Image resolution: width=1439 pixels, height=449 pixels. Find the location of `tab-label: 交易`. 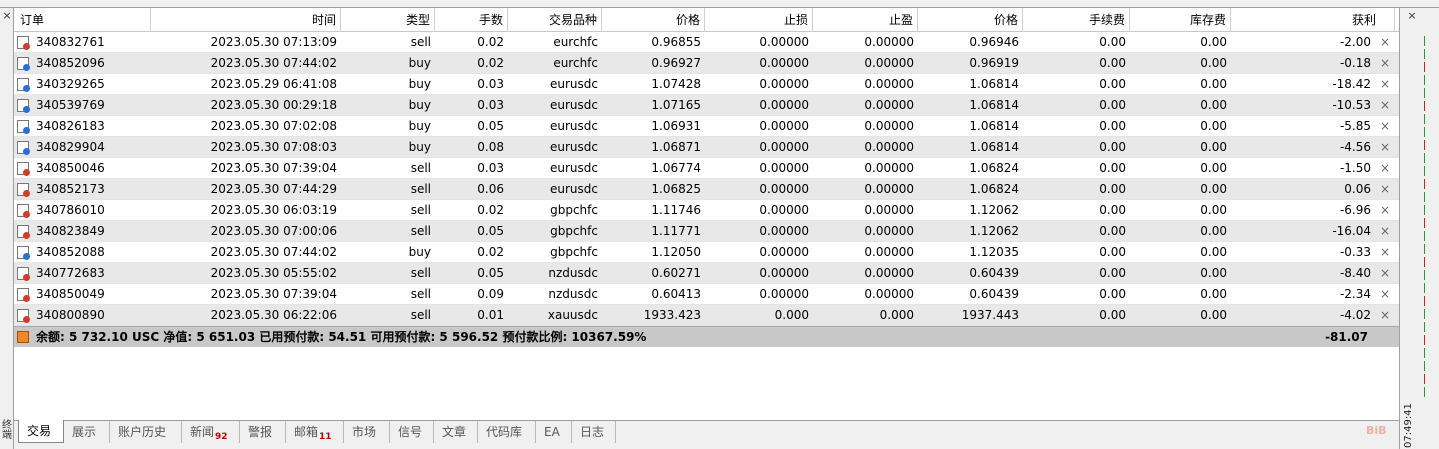

tab-label: 交易 is located at coordinates (39, 431).